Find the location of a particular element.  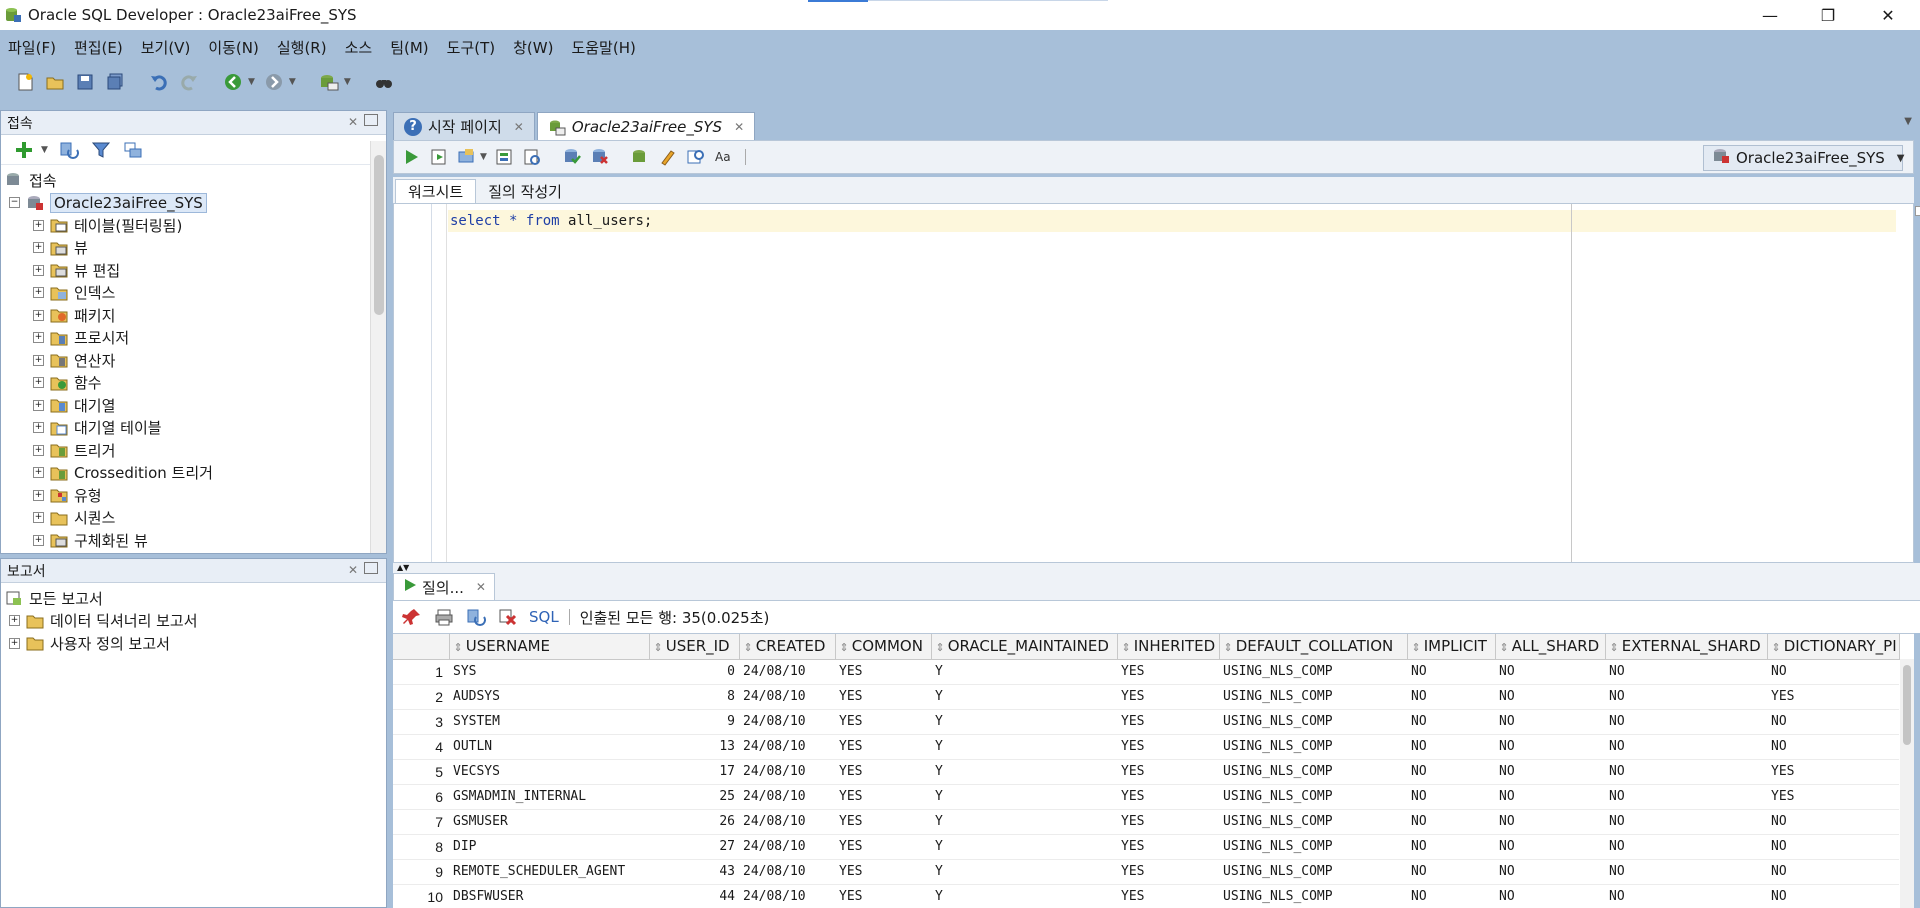

table-cell: REMOTE_SCHEDULER_AGENT is located at coordinates (549, 872).